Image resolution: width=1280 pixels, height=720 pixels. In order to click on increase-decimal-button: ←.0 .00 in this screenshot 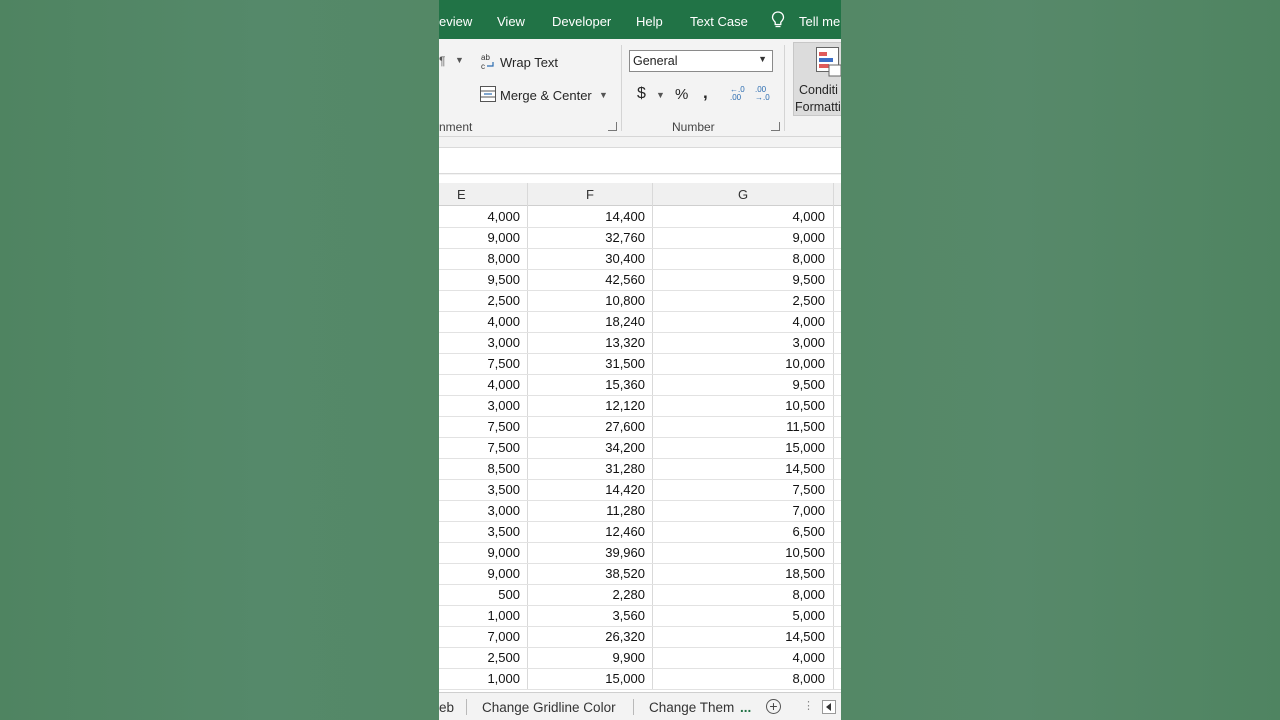, I will do `click(739, 94)`.